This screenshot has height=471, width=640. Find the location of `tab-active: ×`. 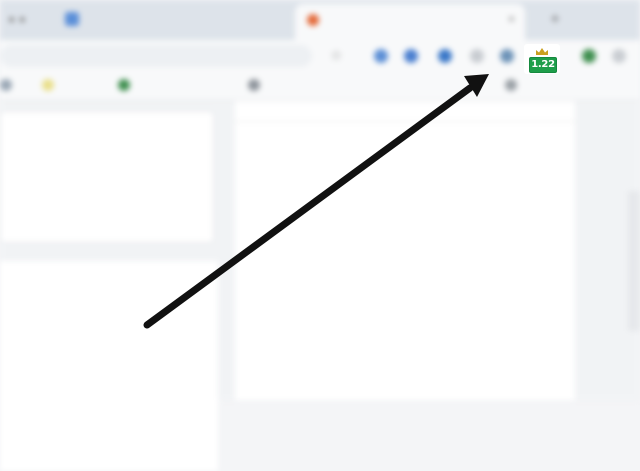

tab-active: × is located at coordinates (410, 22).